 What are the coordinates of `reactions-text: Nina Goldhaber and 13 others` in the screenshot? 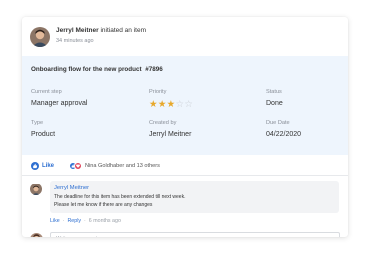 It's located at (122, 165).